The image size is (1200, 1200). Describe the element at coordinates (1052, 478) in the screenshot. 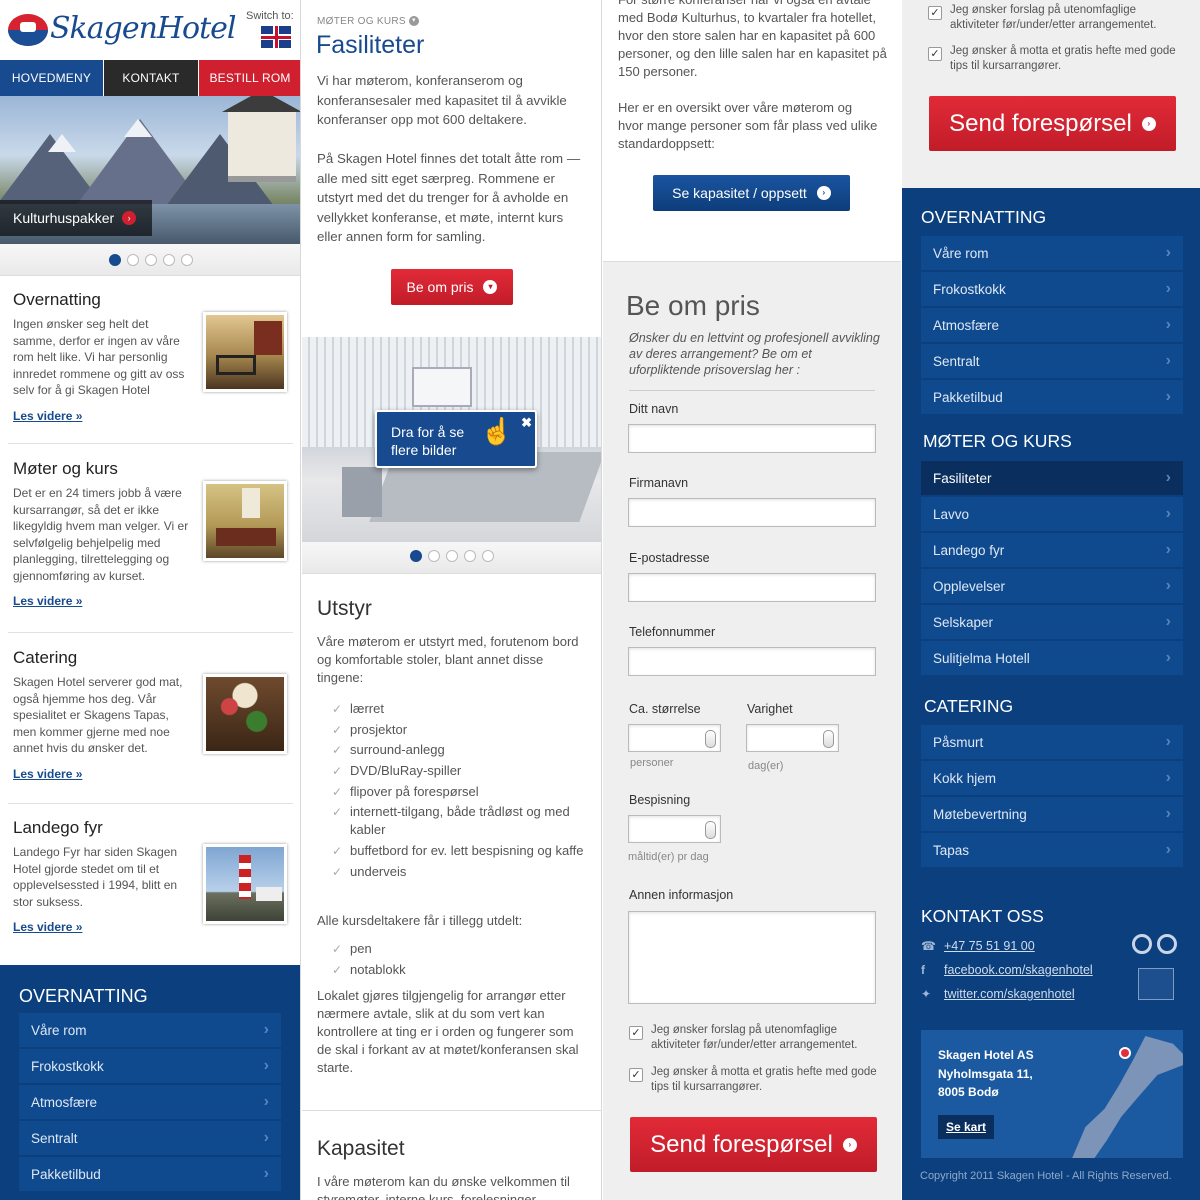

I see `menu-item-active: Fasiliteter ›` at that location.